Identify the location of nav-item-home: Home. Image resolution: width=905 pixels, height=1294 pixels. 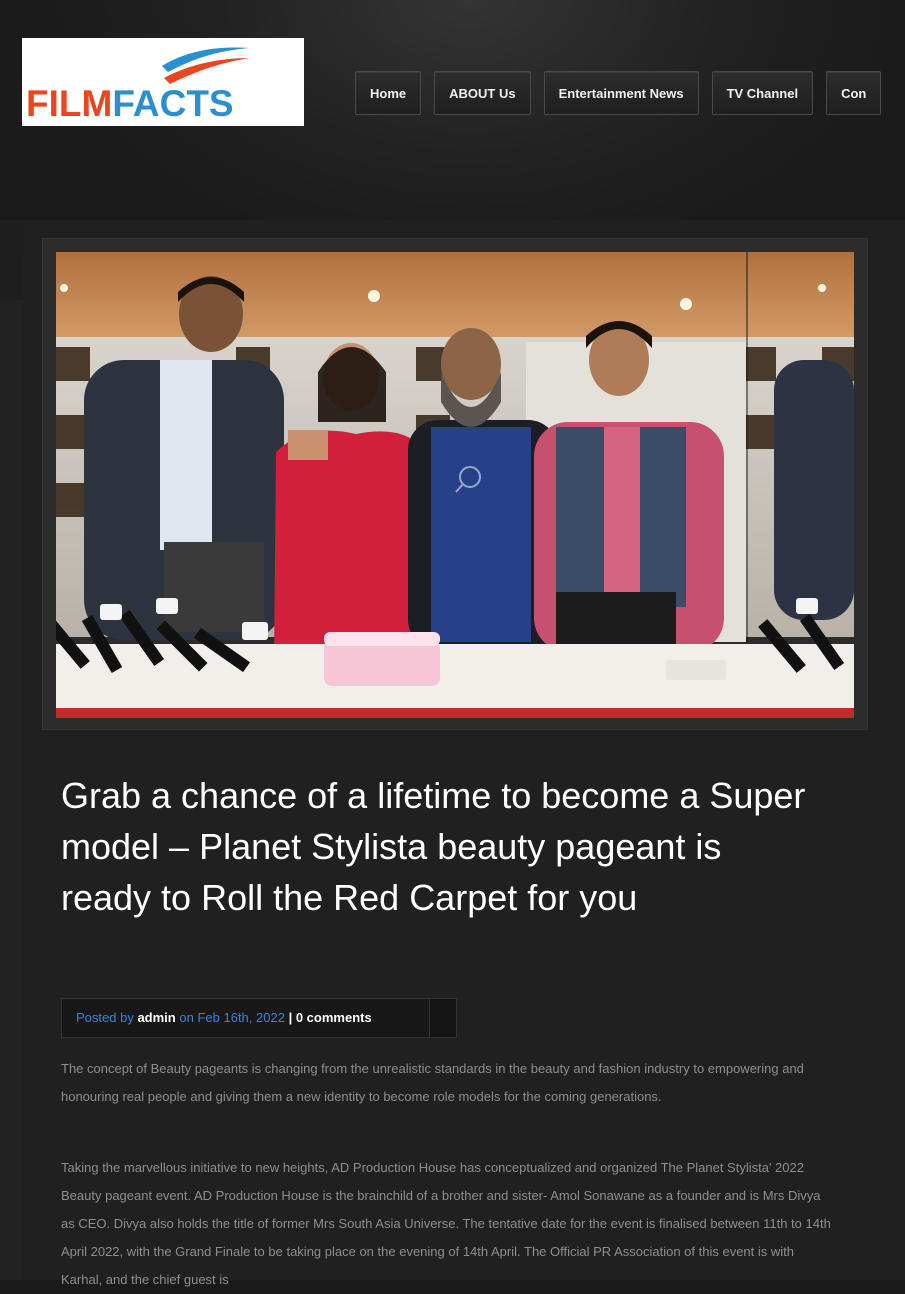
(388, 93).